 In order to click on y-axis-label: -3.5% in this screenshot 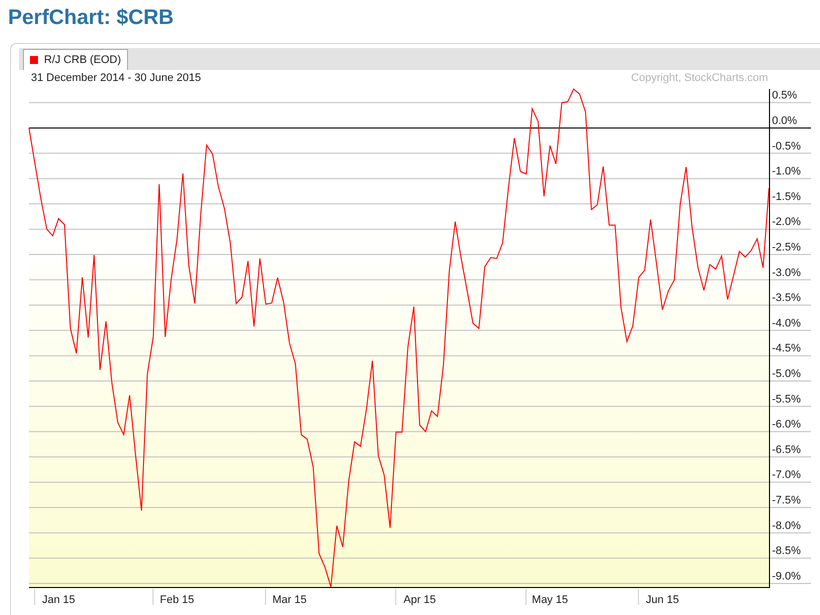, I will do `click(786, 298)`.